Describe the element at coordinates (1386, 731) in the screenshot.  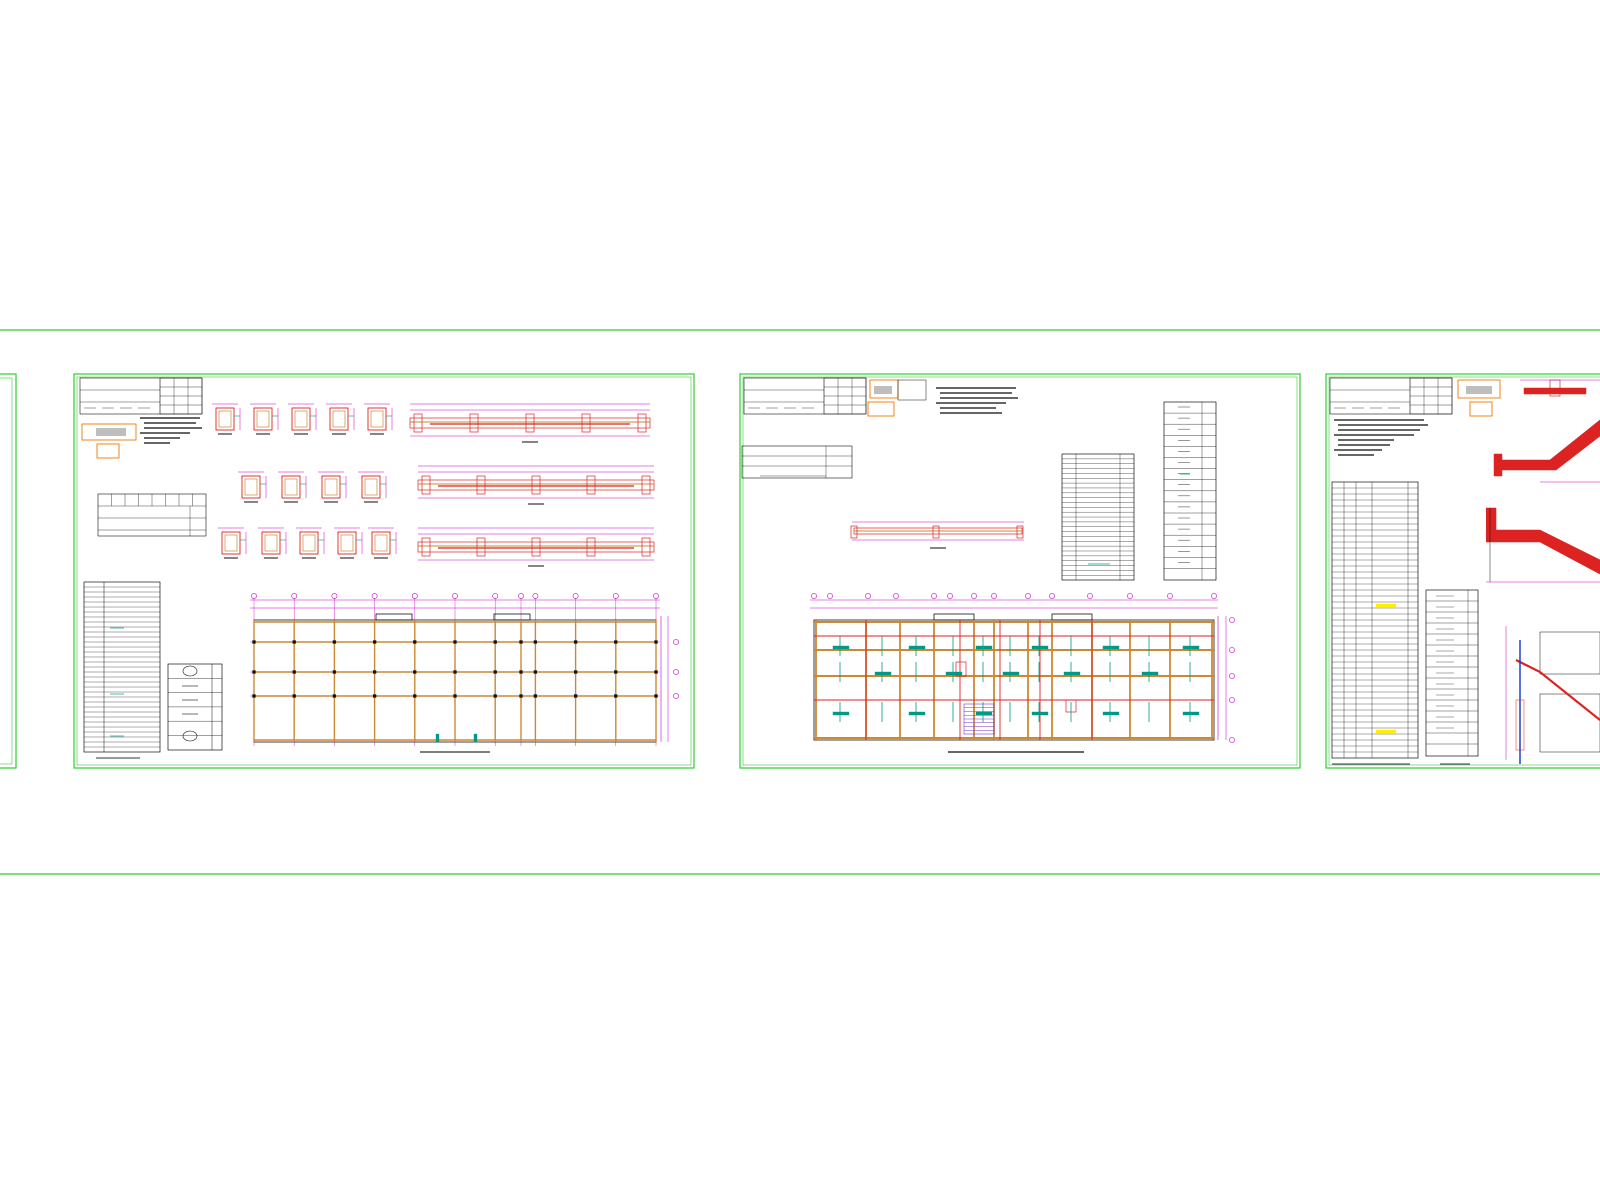
I see `table-highlight` at that location.